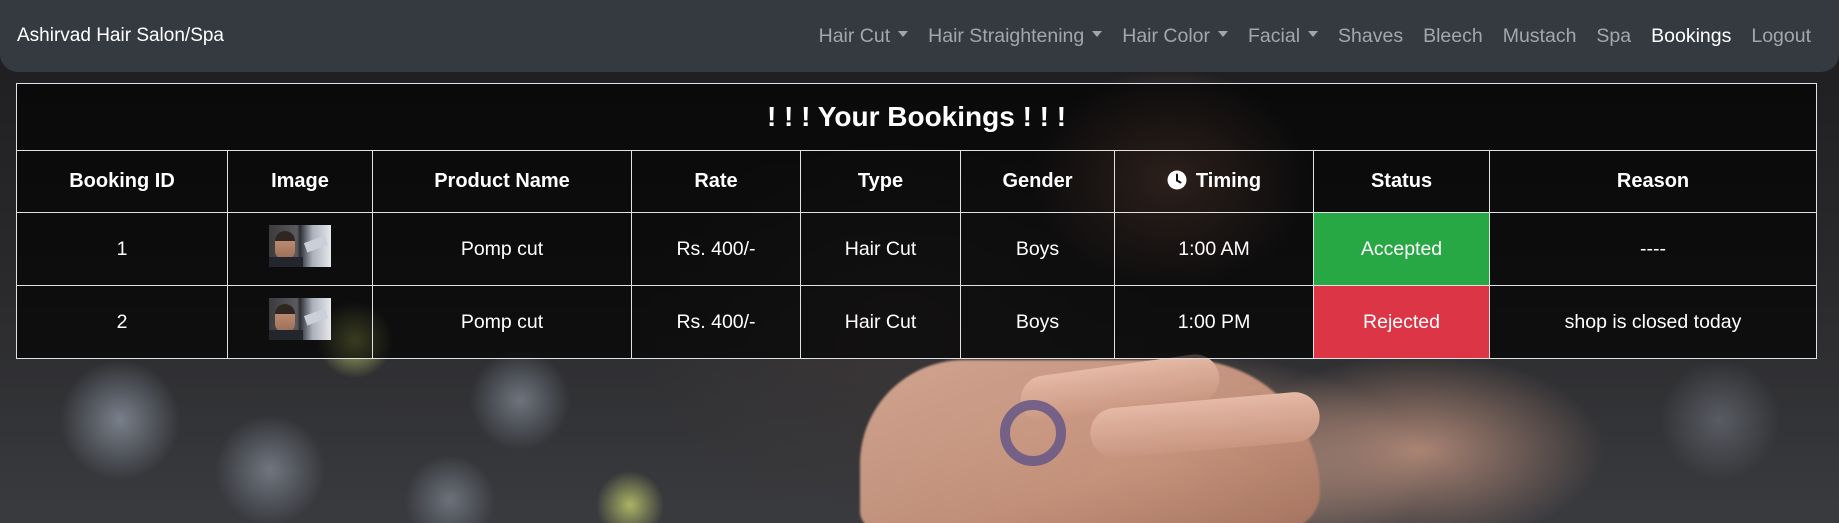 This screenshot has width=1839, height=523. I want to click on timing-cell: 1:00 AM, so click(1214, 249).